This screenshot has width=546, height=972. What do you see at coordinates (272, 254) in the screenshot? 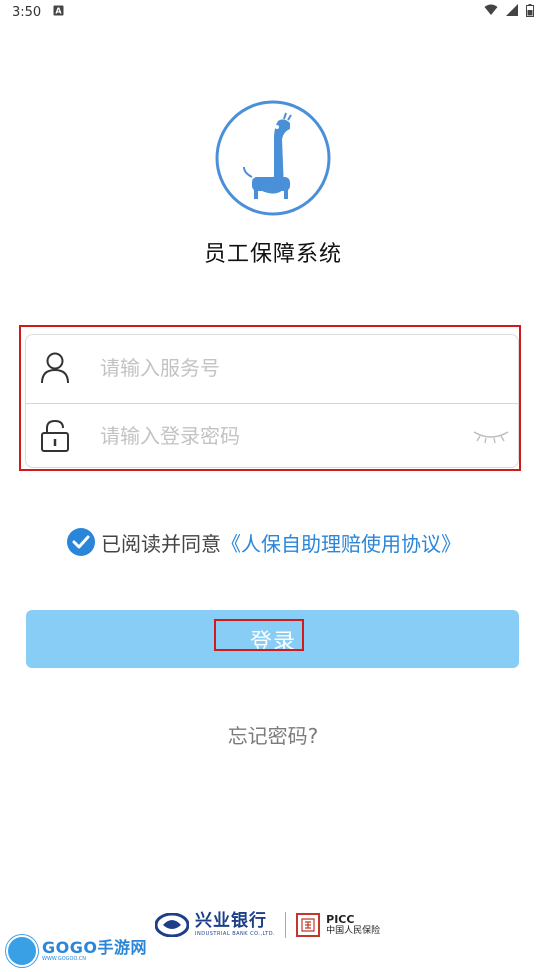
I see `app-title: 员工保障系统` at bounding box center [272, 254].